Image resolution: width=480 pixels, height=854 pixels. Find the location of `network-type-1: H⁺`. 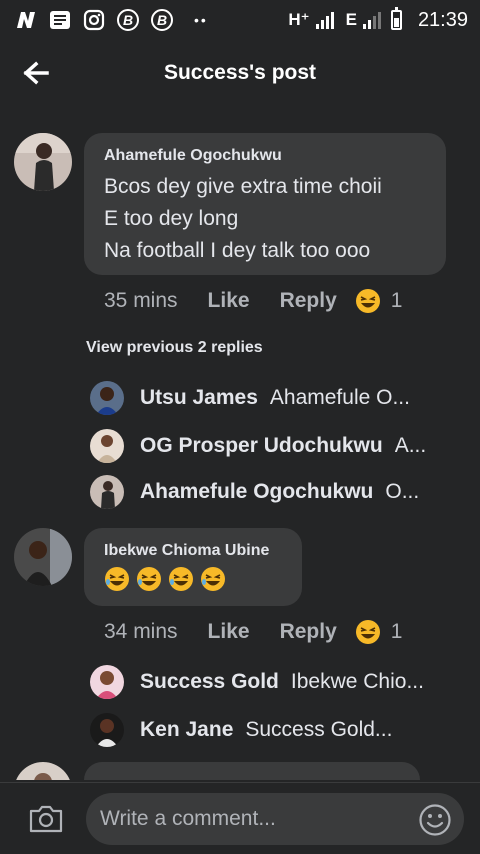

network-type-1: H⁺ is located at coordinates (299, 19).